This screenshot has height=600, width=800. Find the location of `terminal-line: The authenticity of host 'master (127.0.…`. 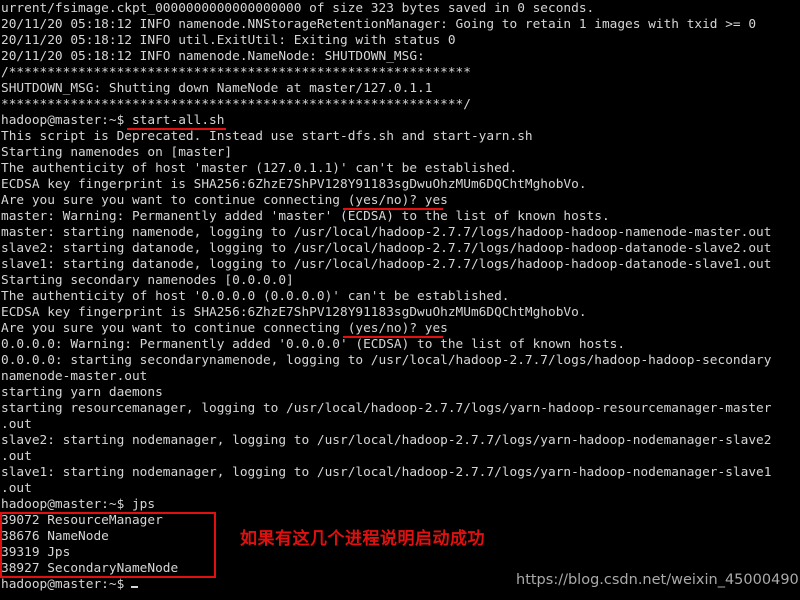

terminal-line: The authenticity of host 'master (127.0.… is located at coordinates (259, 168).